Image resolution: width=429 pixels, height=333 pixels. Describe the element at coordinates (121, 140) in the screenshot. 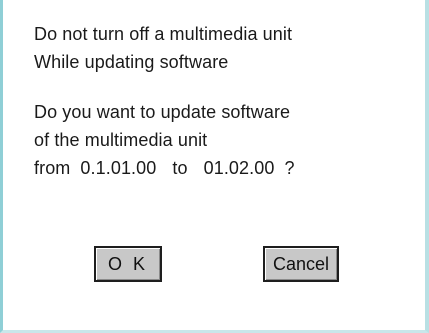

I see `question-line-2: of the multimedia unit` at that location.